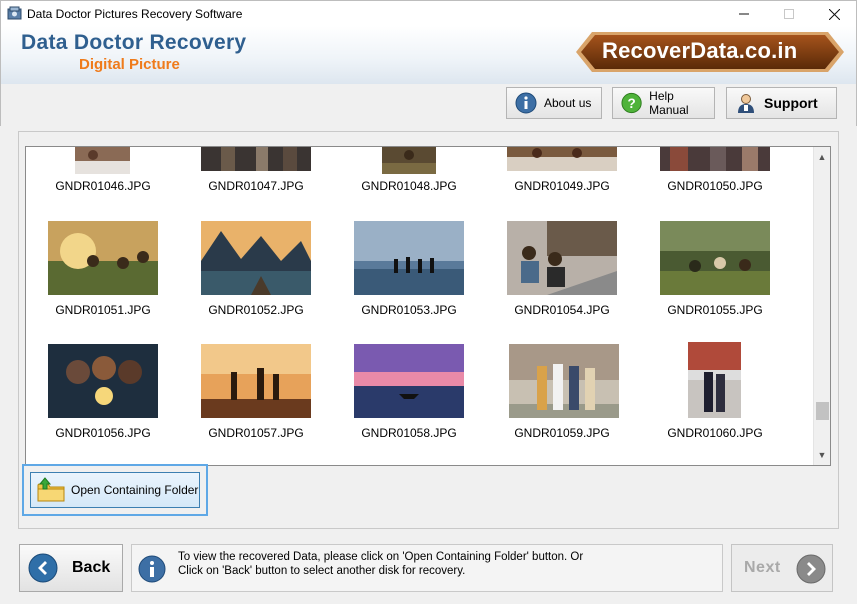 Image resolution: width=857 pixels, height=604 pixels. I want to click on window-title: Data Doctor Pictures Recovery Software, so click(135, 14).